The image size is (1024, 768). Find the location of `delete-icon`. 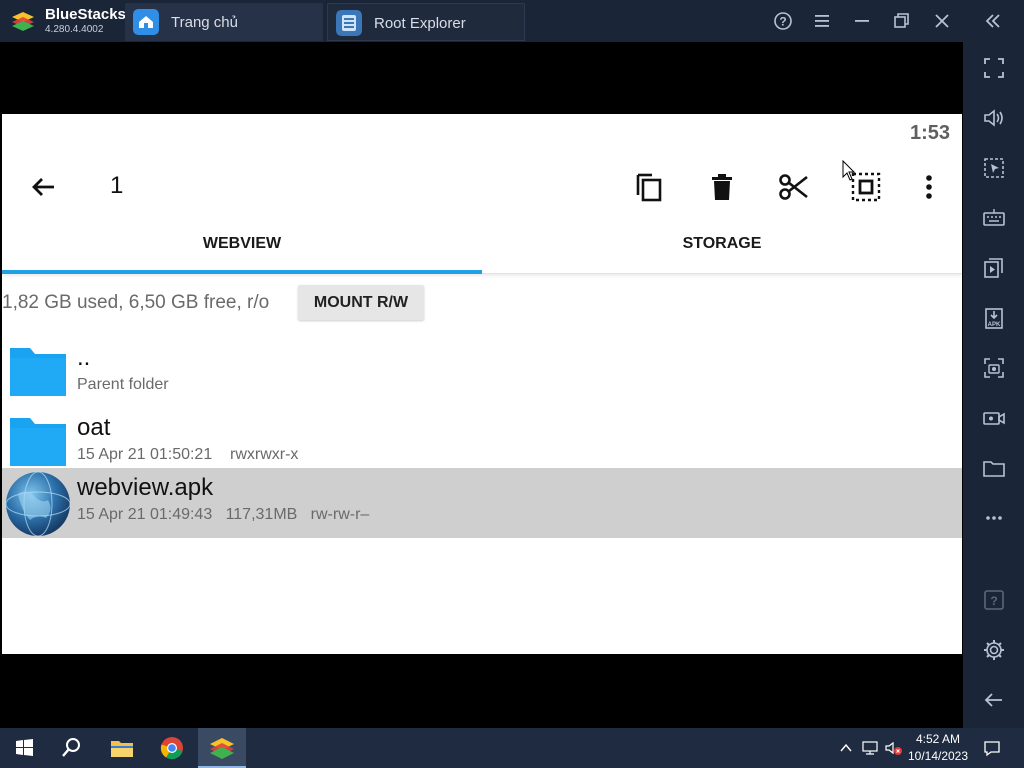

delete-icon is located at coordinates (722, 187).